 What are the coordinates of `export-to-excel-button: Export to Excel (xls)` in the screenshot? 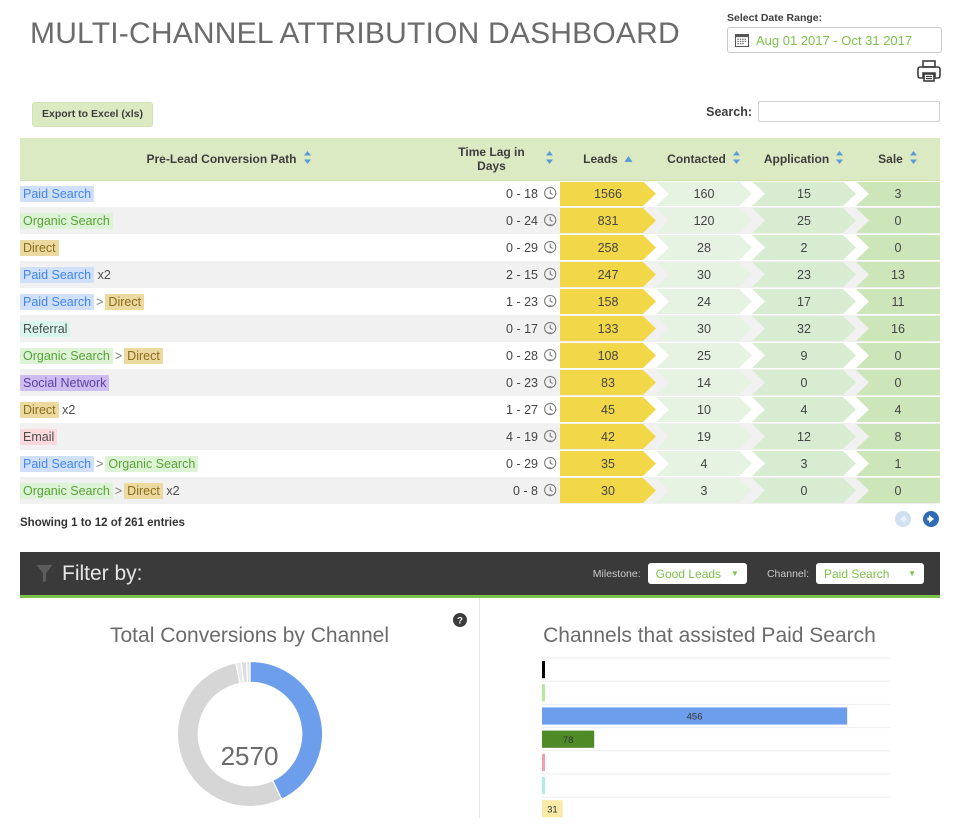 It's located at (92, 114).